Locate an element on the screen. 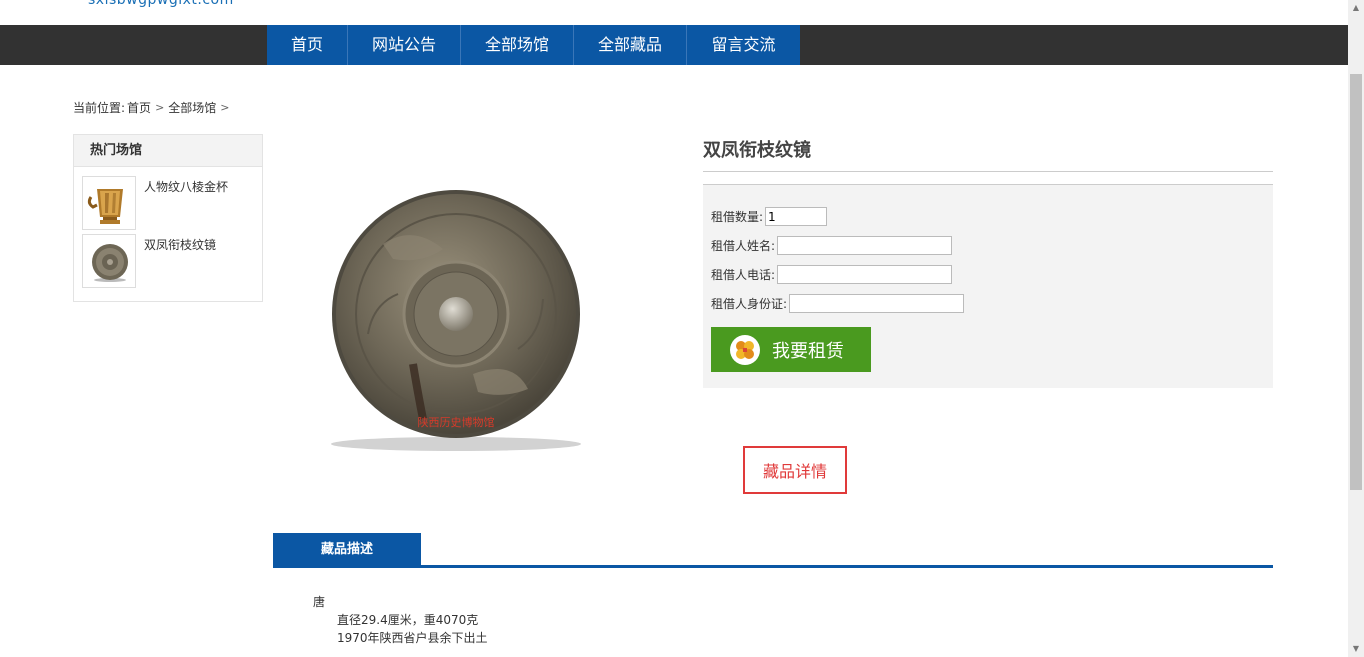 This screenshot has height=657, width=1364. tab-description: 藏品描述 is located at coordinates (347, 549).